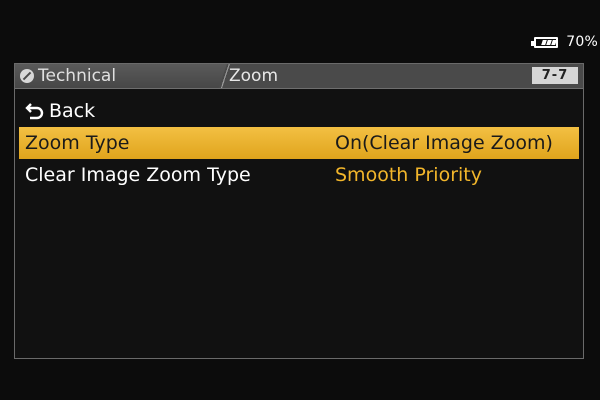  Describe the element at coordinates (254, 76) in the screenshot. I see `page-title: Zoom` at that location.